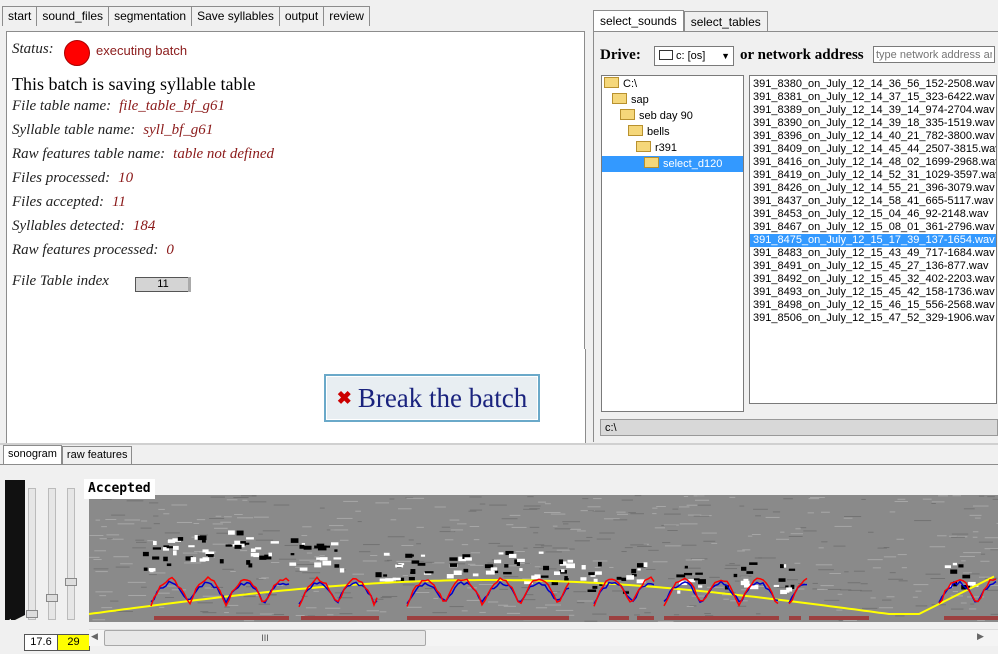 The width and height of the screenshot is (998, 654). I want to click on tree-item: C:\, so click(672, 84).